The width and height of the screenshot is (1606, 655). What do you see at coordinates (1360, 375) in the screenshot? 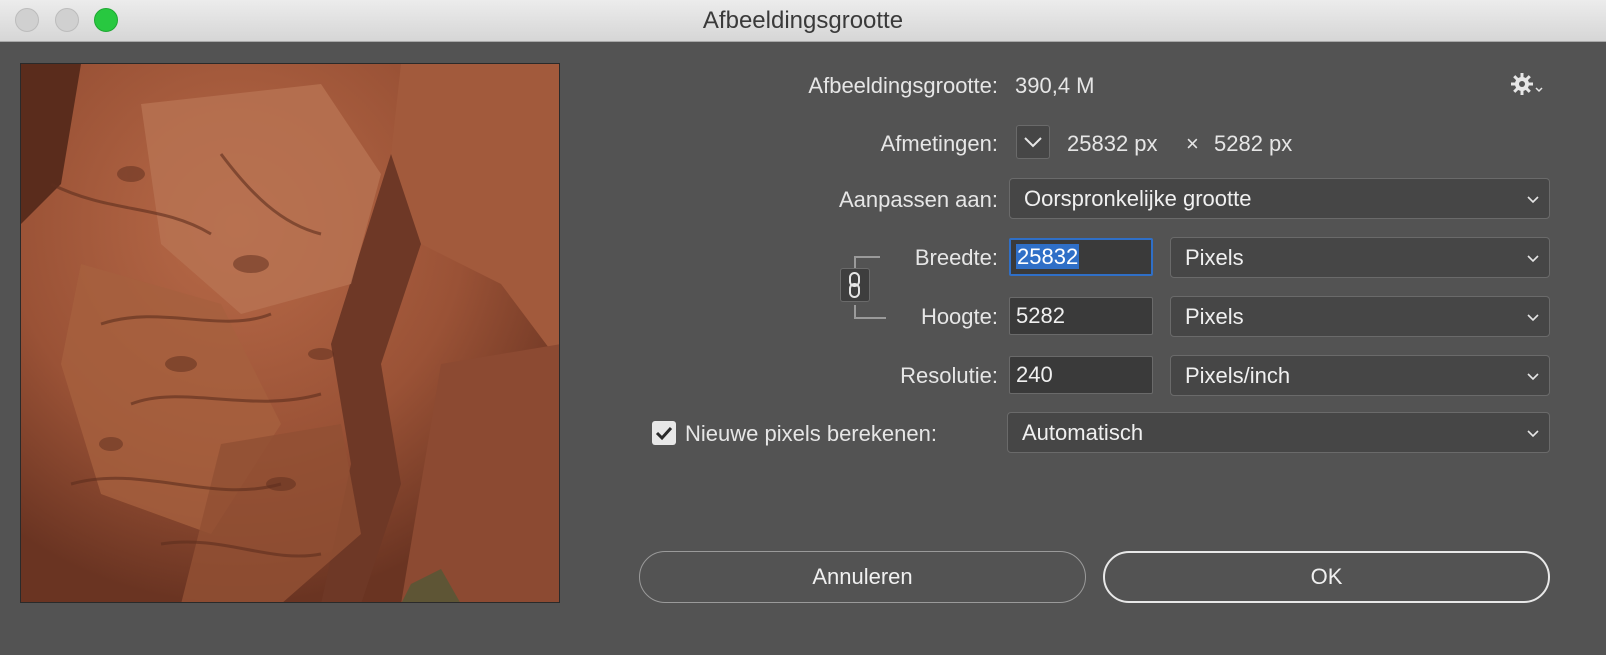
I see `resolution-unit-select: Pixels/inch` at bounding box center [1360, 375].